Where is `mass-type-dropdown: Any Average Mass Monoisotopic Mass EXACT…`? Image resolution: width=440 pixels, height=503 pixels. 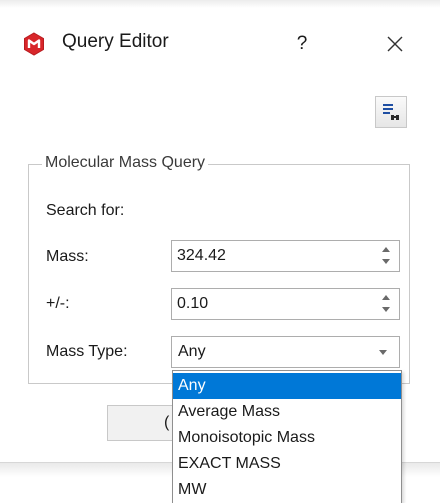 mass-type-dropdown: Any Average Mass Monoisotopic Mass EXACT… is located at coordinates (287, 436).